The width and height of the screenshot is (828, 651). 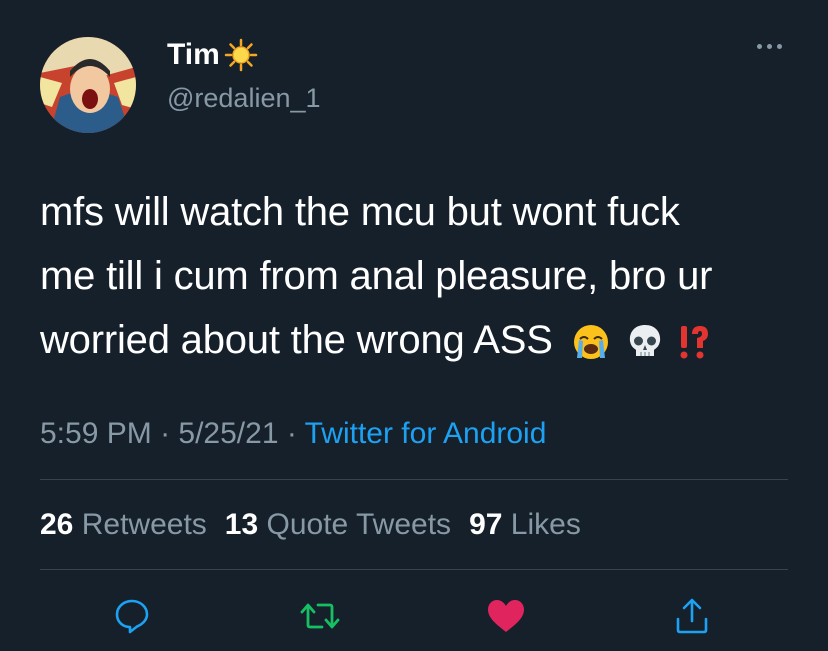 I want to click on tweet-source-link: Twitter for Android, so click(x=426, y=433).